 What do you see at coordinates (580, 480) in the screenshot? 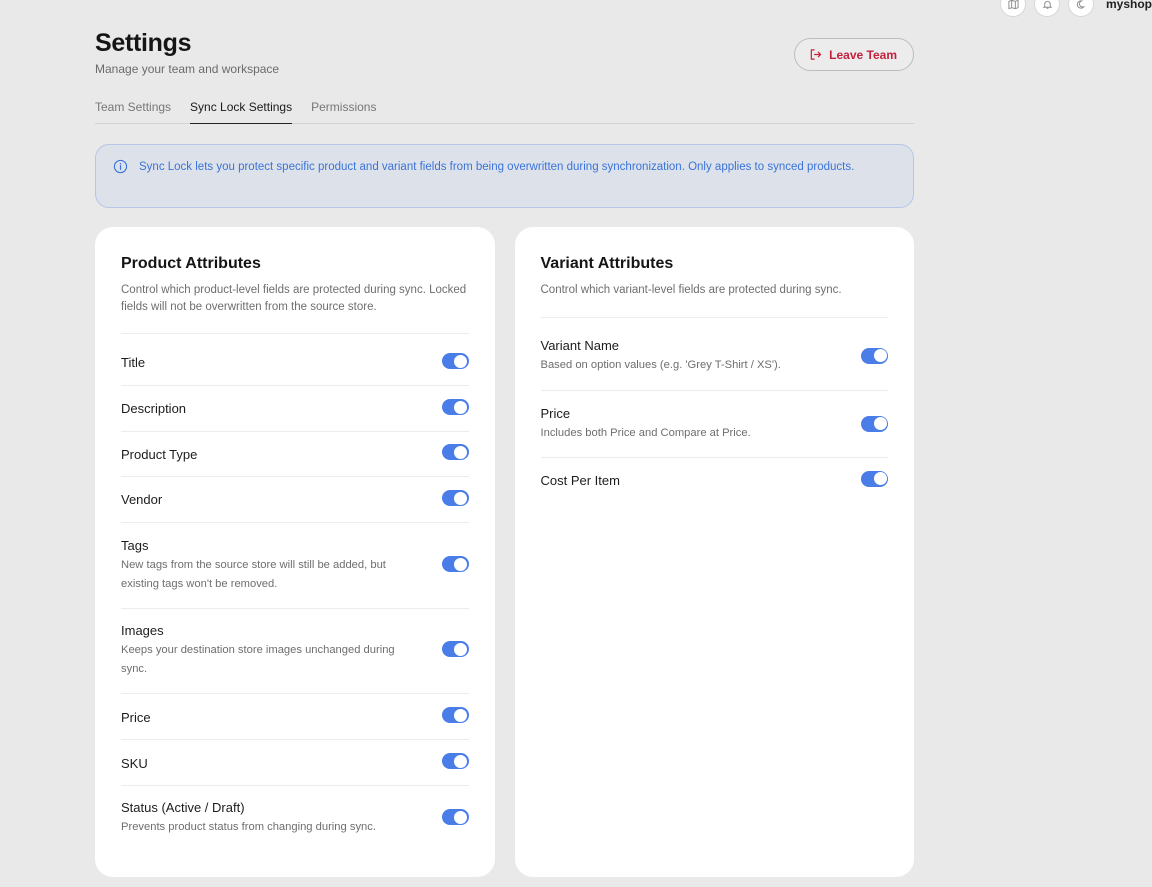
I see `row-label: Cost Per Item` at bounding box center [580, 480].